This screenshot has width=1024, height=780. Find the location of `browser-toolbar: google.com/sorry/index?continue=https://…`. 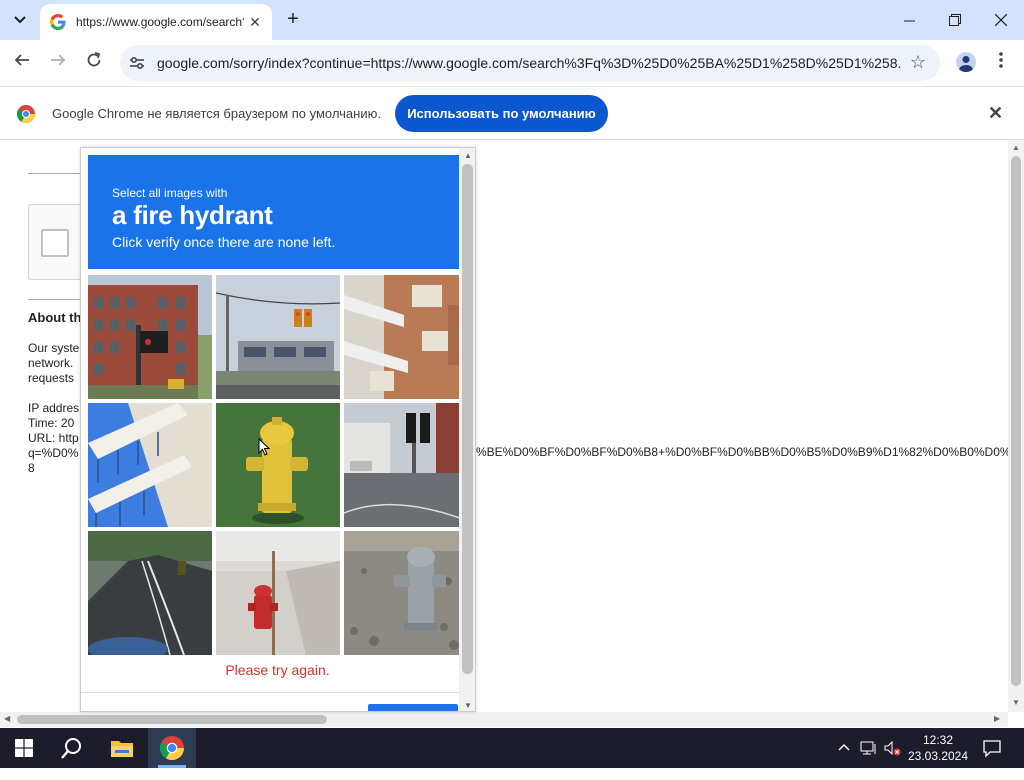

browser-toolbar: google.com/sorry/index?continue=https://… is located at coordinates (512, 63).